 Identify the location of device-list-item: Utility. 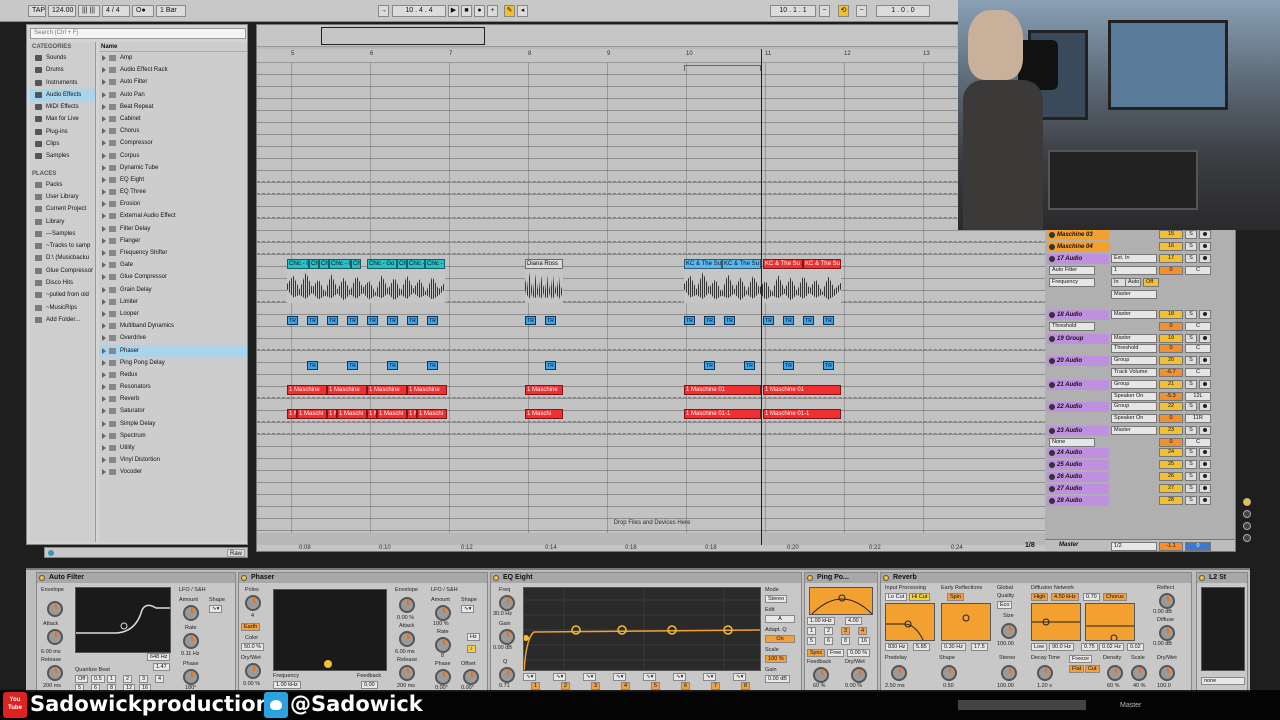
(173, 448).